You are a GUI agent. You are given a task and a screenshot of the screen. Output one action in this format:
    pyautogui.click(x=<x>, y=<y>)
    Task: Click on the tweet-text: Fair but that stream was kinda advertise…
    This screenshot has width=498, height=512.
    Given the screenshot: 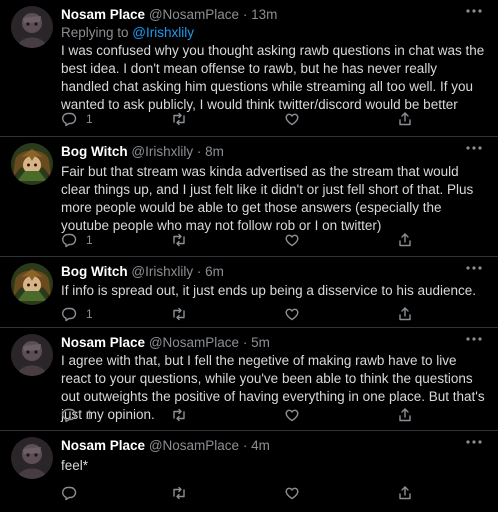 What is the action you would take?
    pyautogui.click(x=267, y=198)
    